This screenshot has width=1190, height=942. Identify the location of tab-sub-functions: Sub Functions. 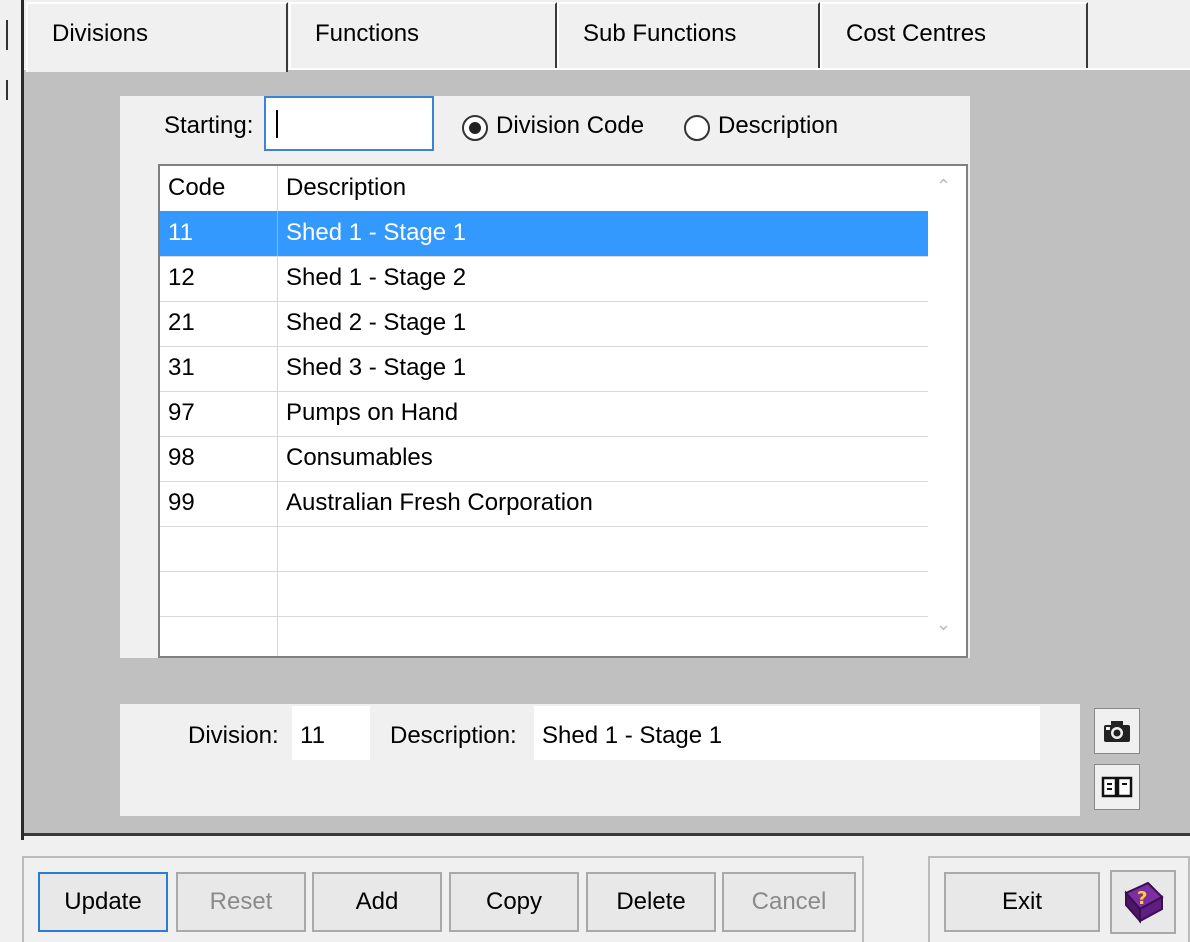
(688, 35).